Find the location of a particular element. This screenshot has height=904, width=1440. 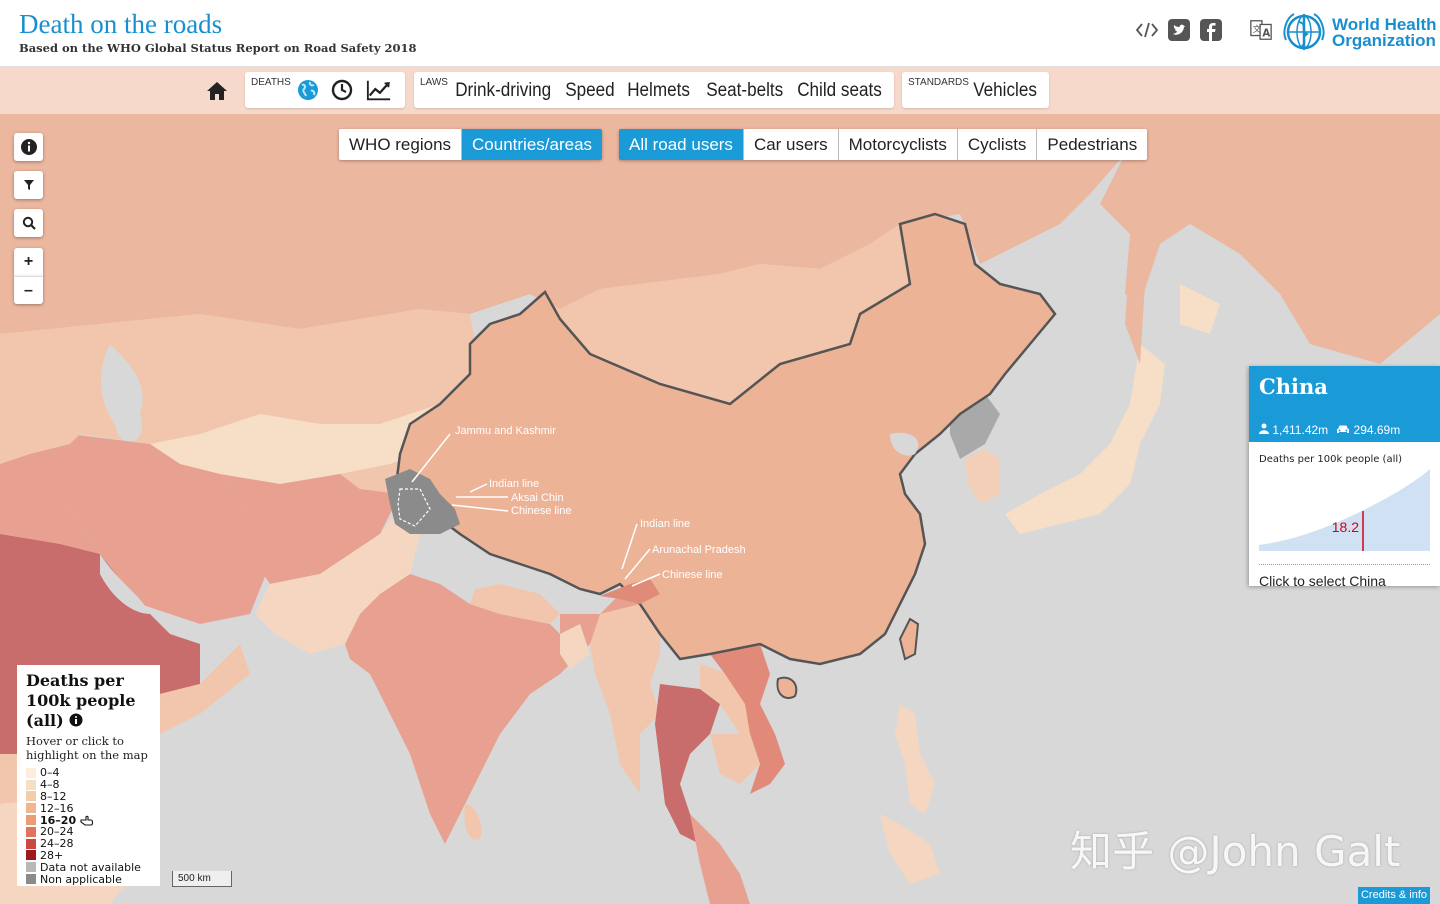

legend-item: 4–8 is located at coordinates (88, 785).